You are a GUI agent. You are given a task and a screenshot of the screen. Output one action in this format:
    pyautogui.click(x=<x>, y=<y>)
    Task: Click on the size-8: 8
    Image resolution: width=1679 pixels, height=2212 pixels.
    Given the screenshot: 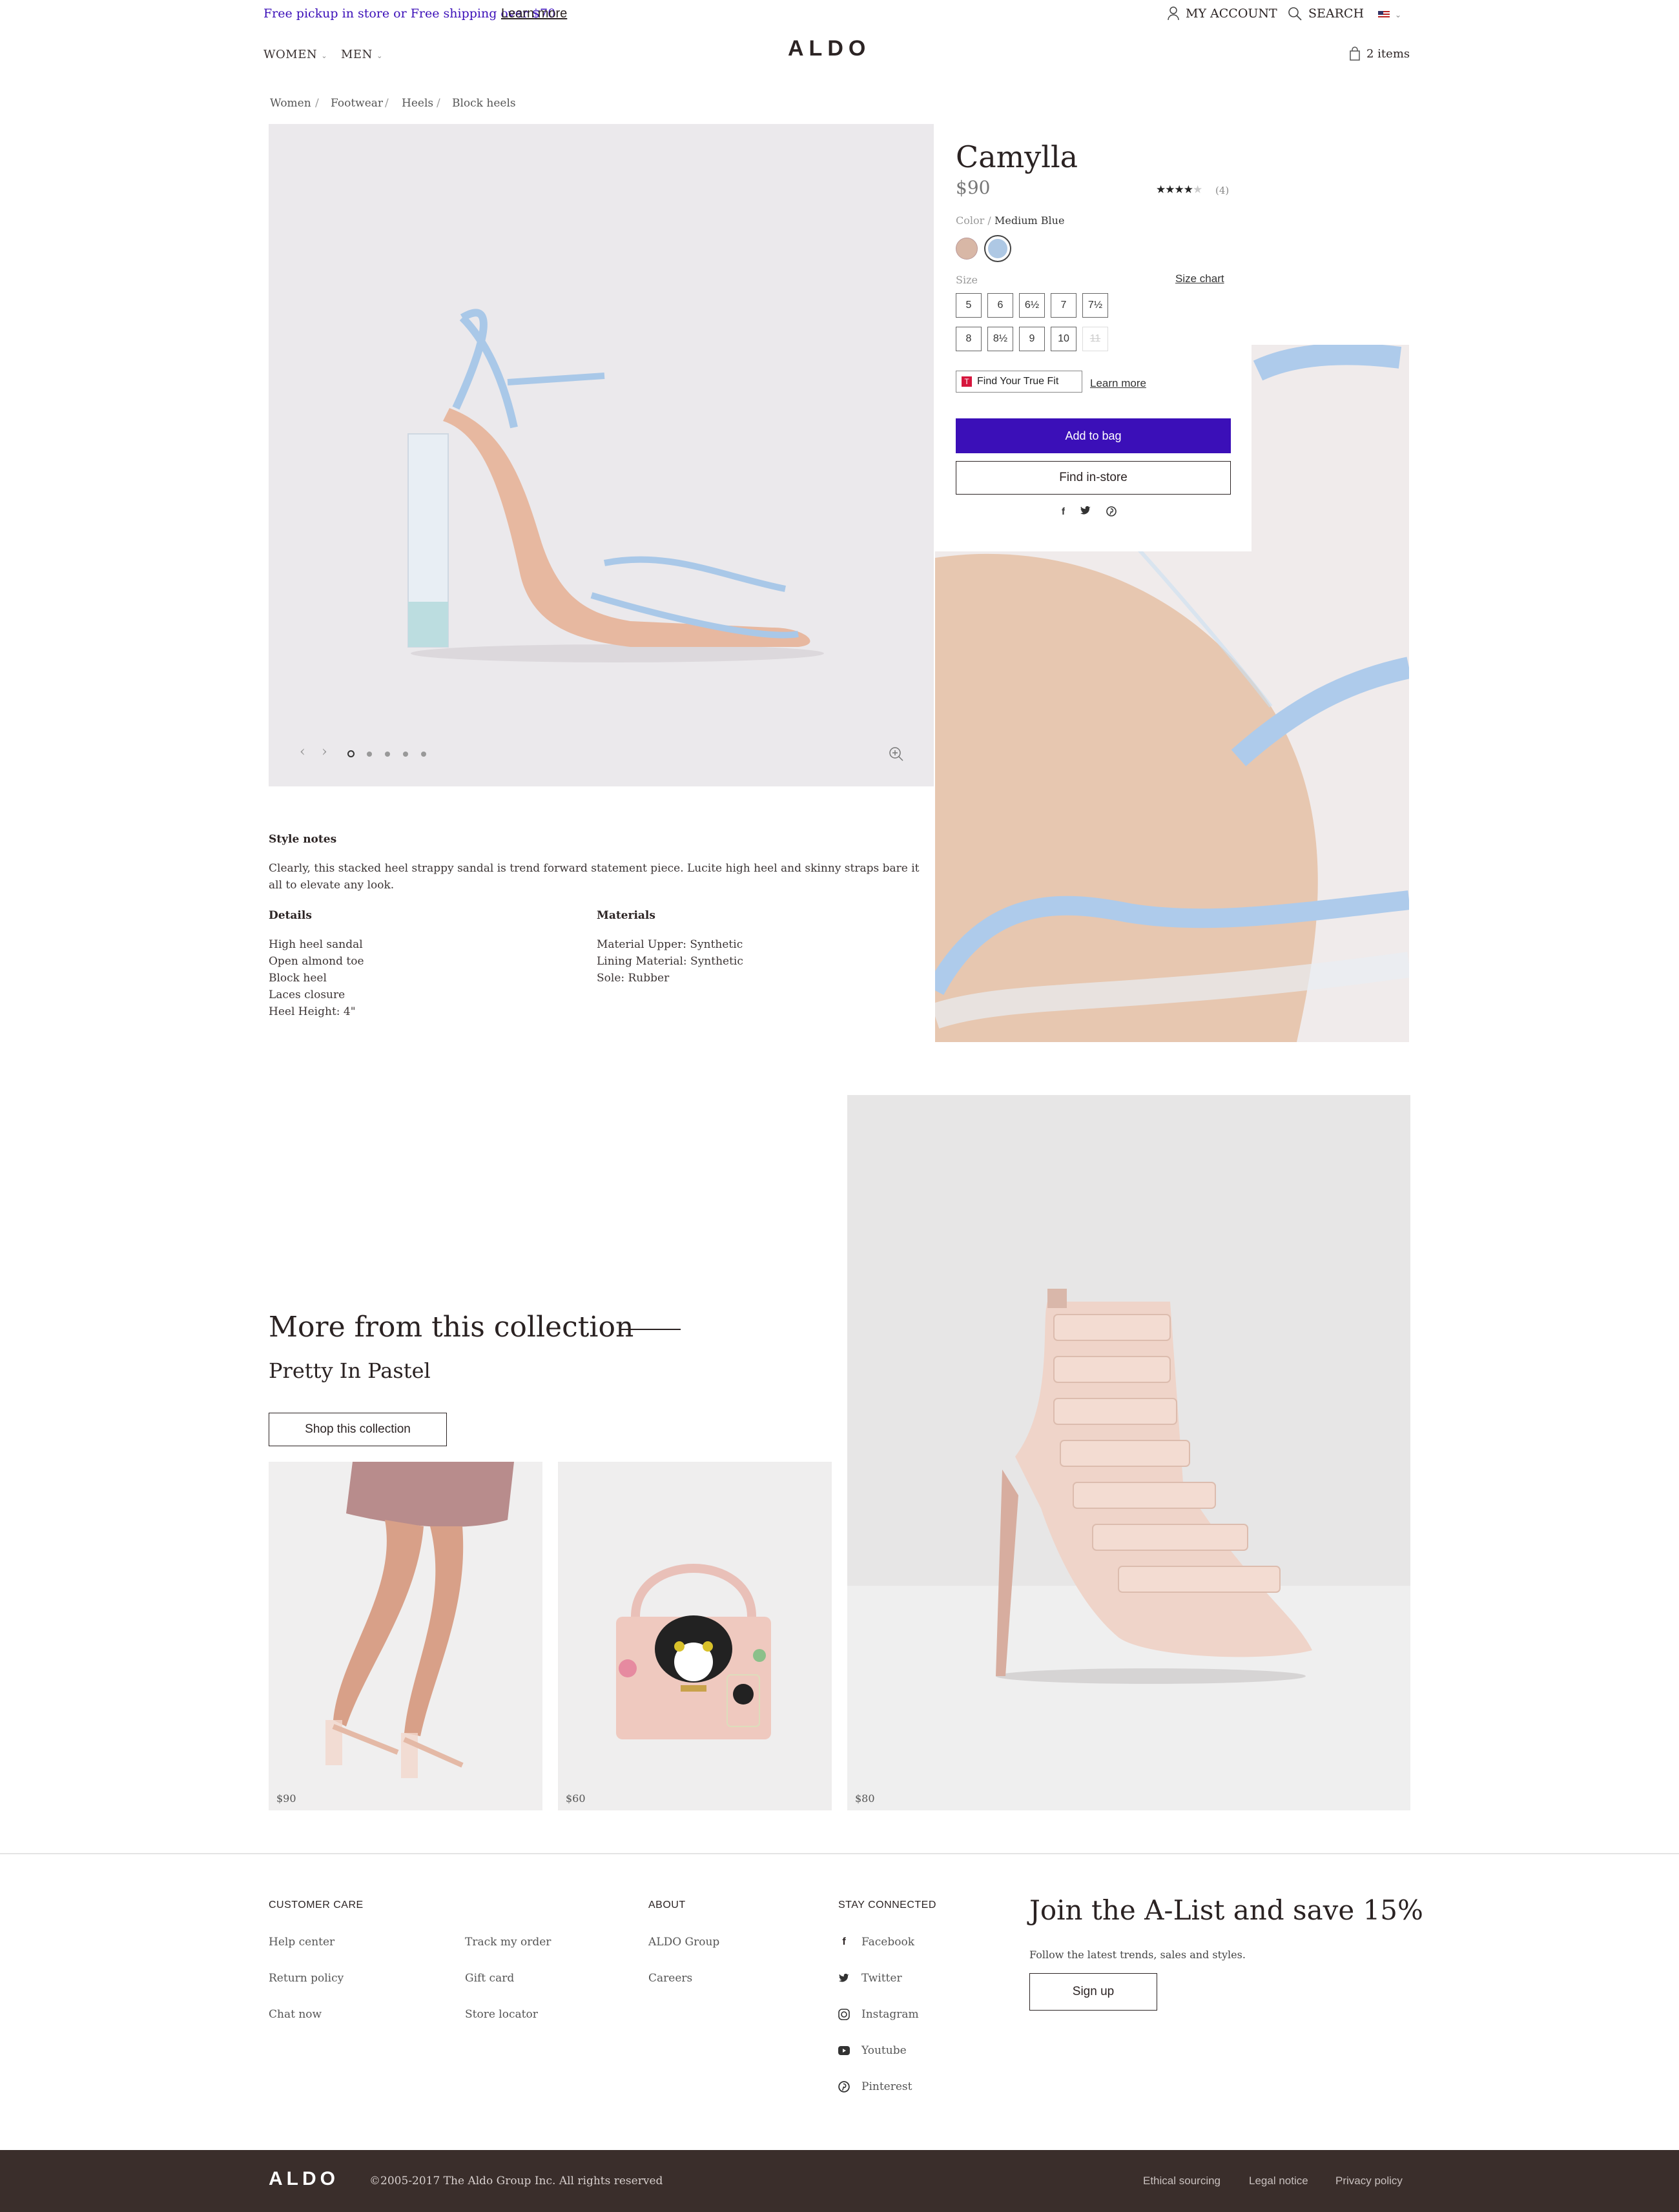 What is the action you would take?
    pyautogui.click(x=969, y=339)
    